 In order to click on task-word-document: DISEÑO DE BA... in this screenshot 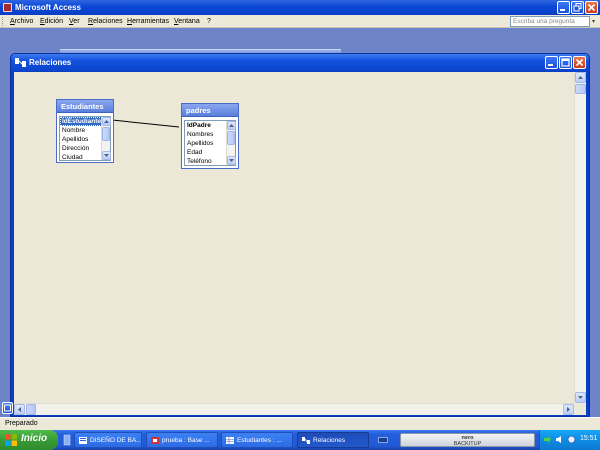, I will do `click(108, 440)`.